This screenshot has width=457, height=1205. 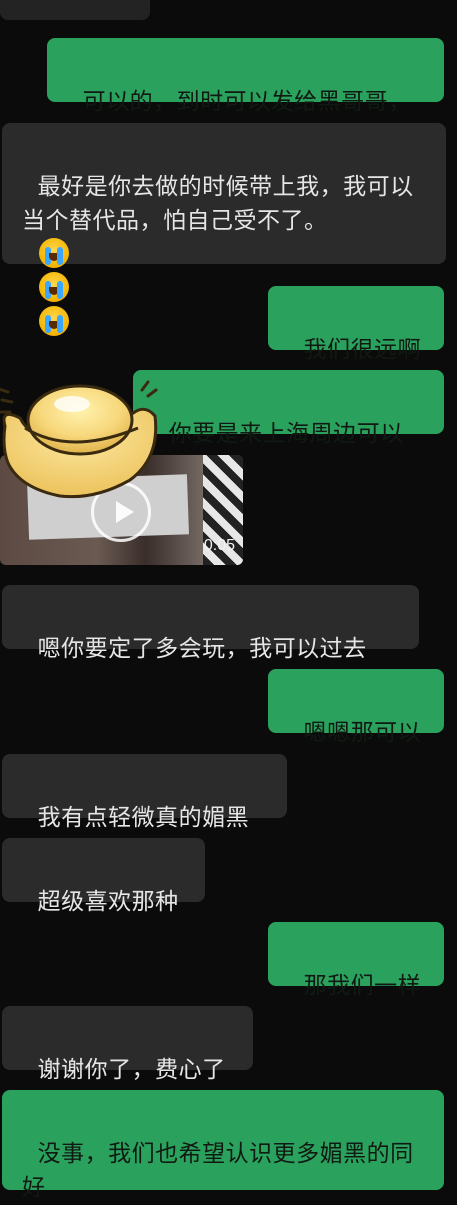 I want to click on message-outgoing: 可以的，到时可以发给黑哥哥，, so click(x=245, y=76).